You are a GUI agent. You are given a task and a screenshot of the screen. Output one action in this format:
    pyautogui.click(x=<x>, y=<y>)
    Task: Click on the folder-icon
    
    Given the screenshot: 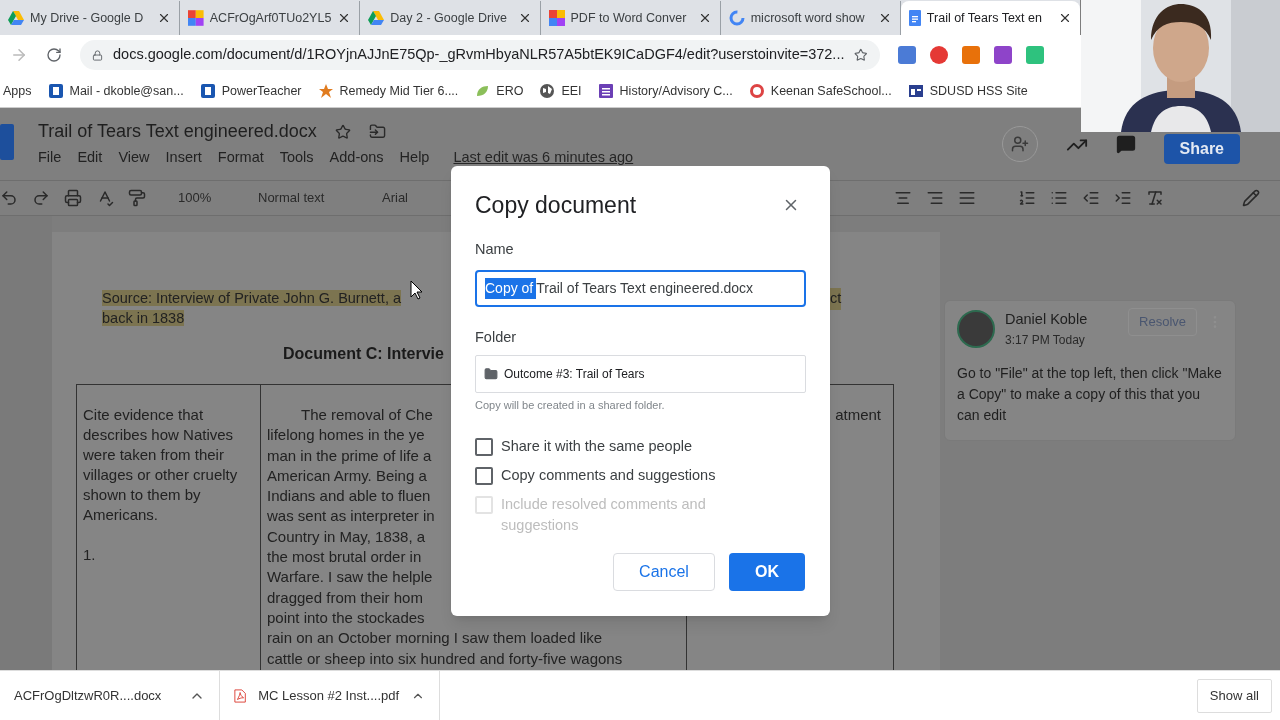 What is the action you would take?
    pyautogui.click(x=491, y=374)
    